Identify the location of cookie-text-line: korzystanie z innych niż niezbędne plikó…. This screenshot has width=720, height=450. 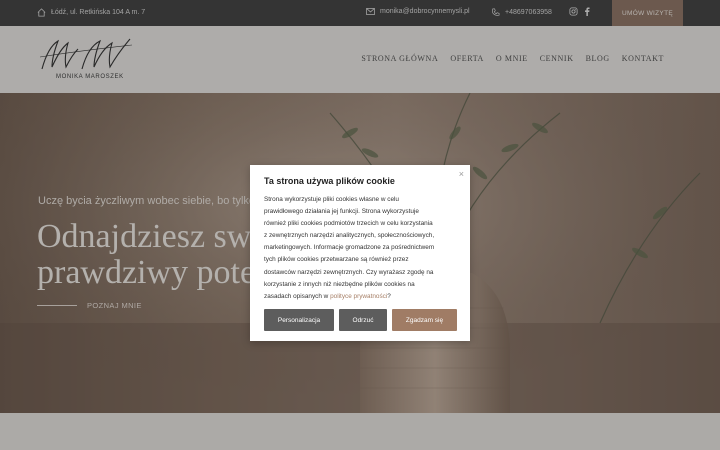
(339, 284).